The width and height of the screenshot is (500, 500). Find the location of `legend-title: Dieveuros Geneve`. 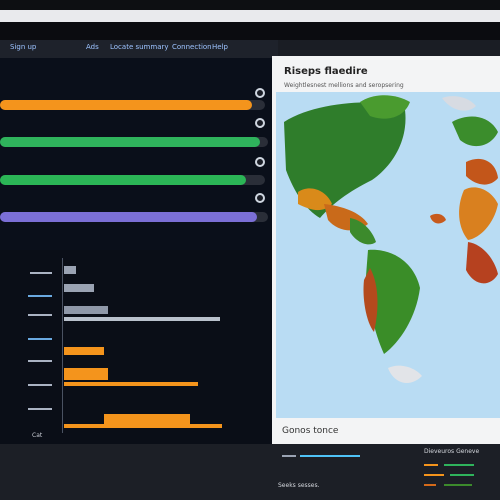

legend-title: Dieveuros Geneve is located at coordinates (452, 451).